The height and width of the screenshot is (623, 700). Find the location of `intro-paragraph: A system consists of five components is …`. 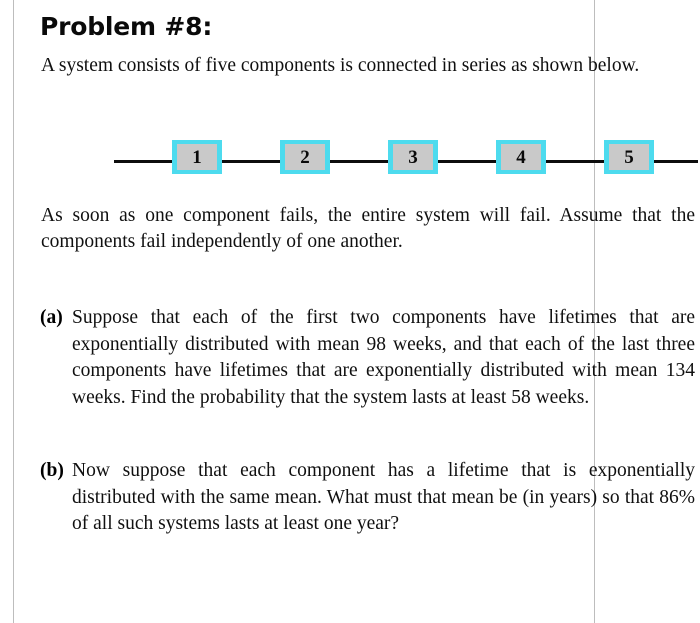

intro-paragraph: A system consists of five components is … is located at coordinates (340, 65).